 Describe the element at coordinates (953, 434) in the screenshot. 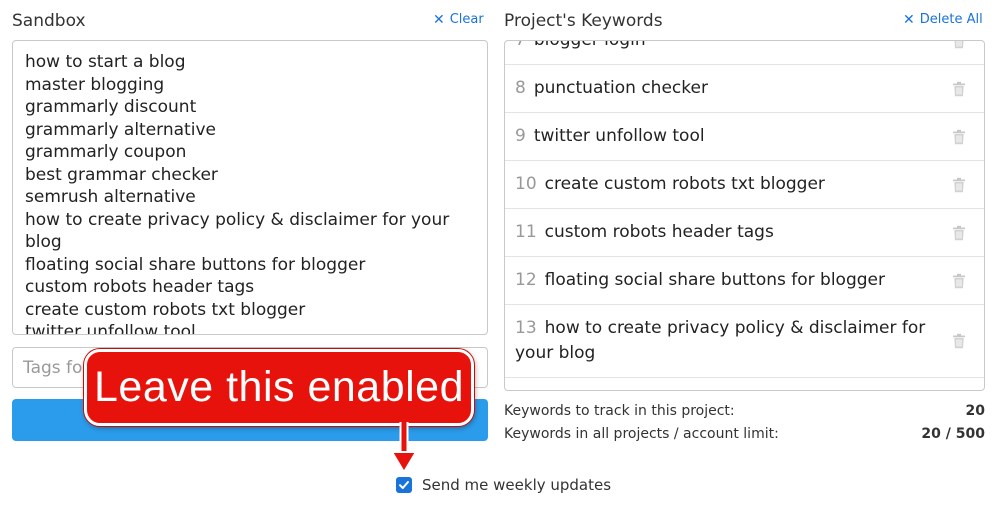

I see `limit-value: 20 / 500` at that location.